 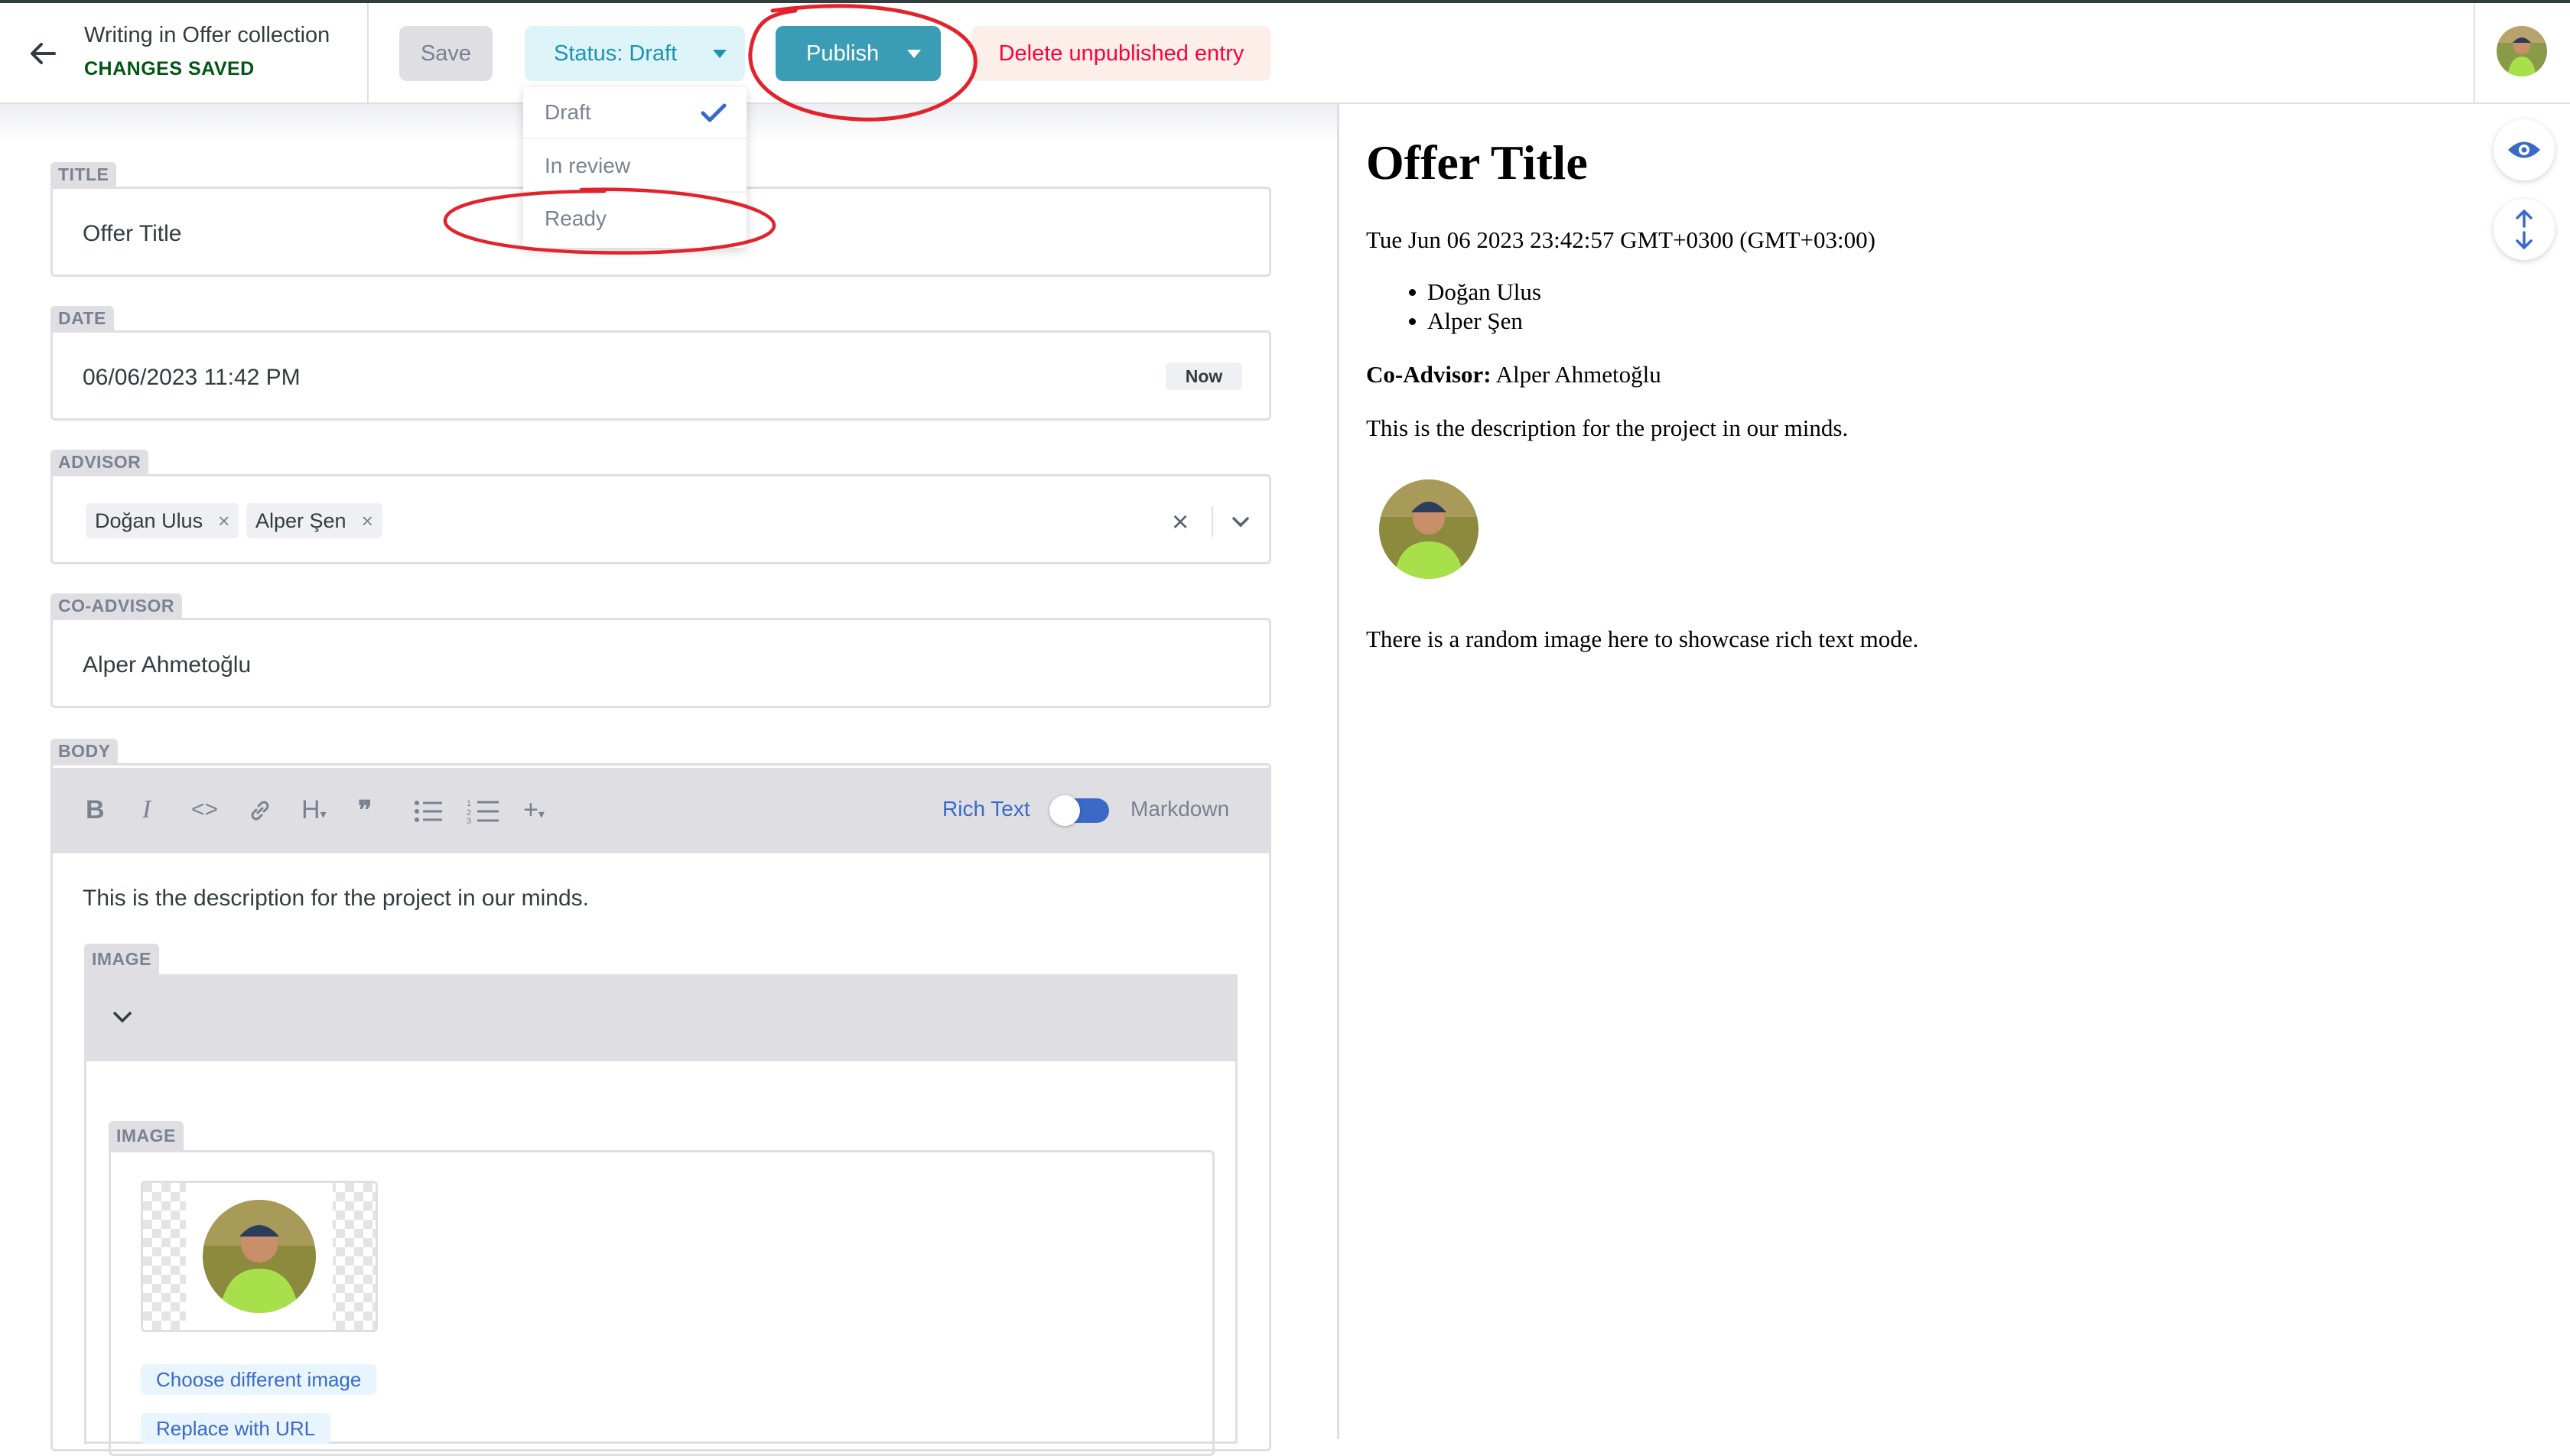 I want to click on topbar-divider, so click(x=368, y=53).